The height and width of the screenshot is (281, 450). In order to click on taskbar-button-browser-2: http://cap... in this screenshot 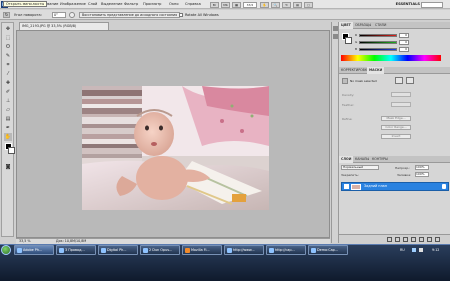, I will do `click(286, 250)`.